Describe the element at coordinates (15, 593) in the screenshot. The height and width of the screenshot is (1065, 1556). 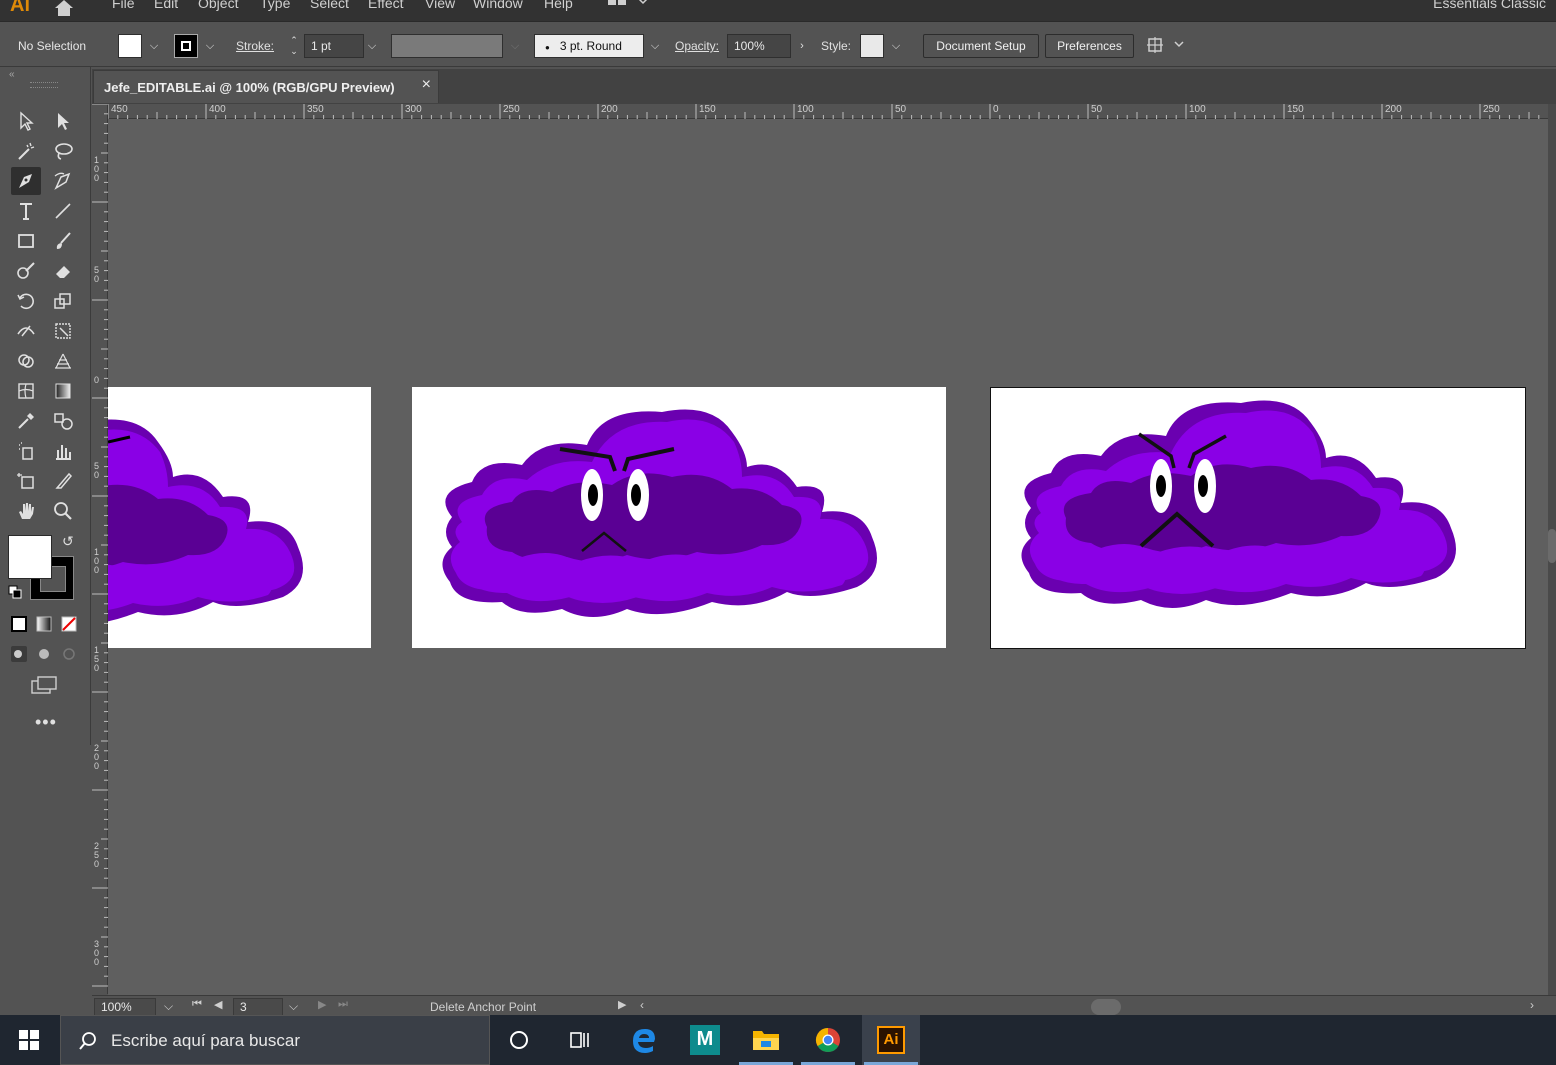
I see `default-fill-stroke-icon` at that location.